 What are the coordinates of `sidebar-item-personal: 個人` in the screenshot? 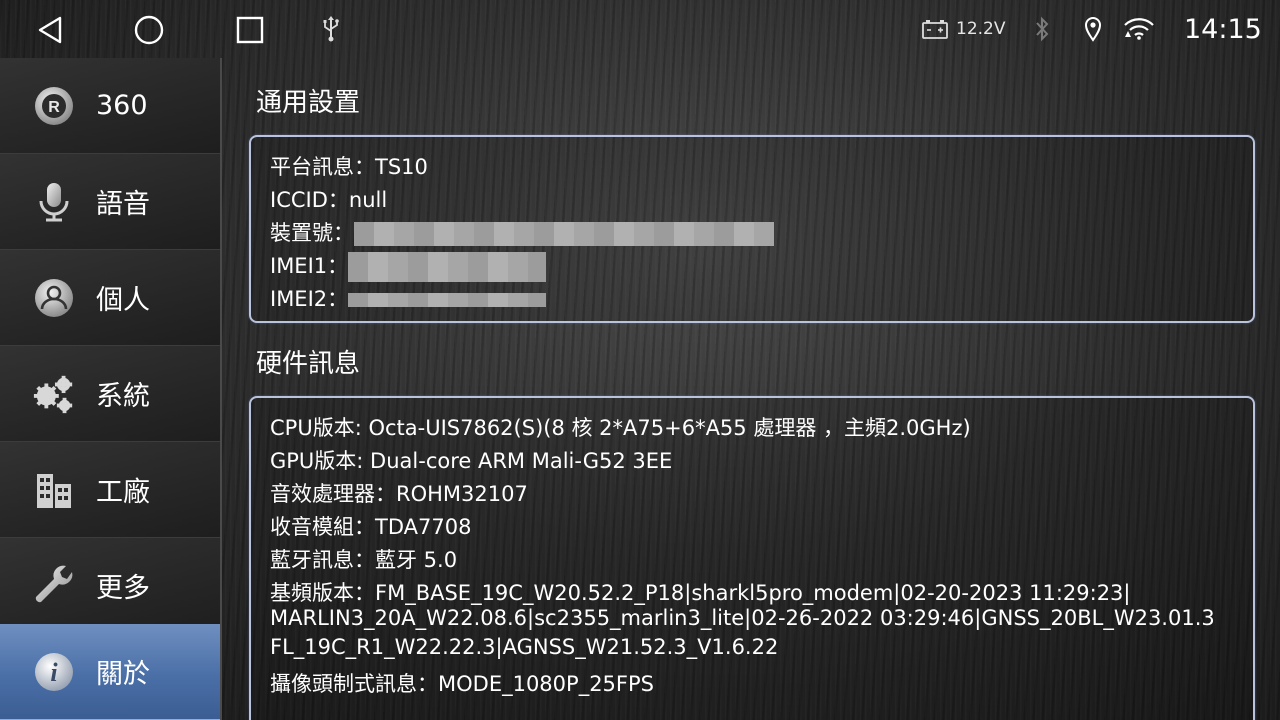 It's located at (110, 298).